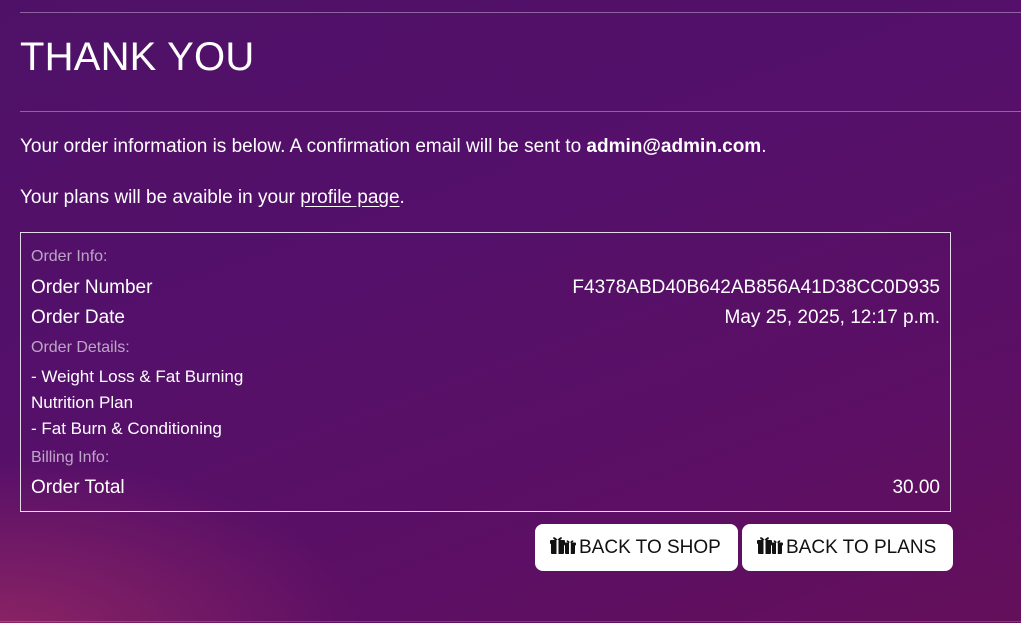 This screenshot has height=623, width=1021. I want to click on bottom-divider, so click(510, 621).